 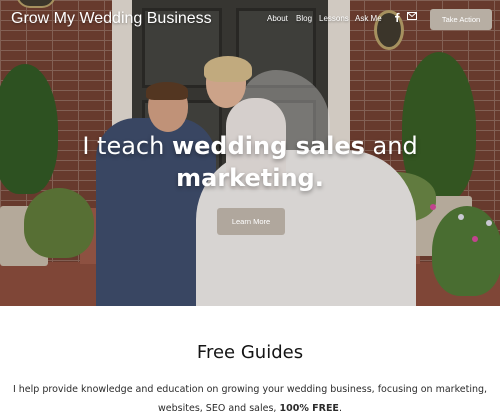 I want to click on nav-link-blog: Blog, so click(x=304, y=20).